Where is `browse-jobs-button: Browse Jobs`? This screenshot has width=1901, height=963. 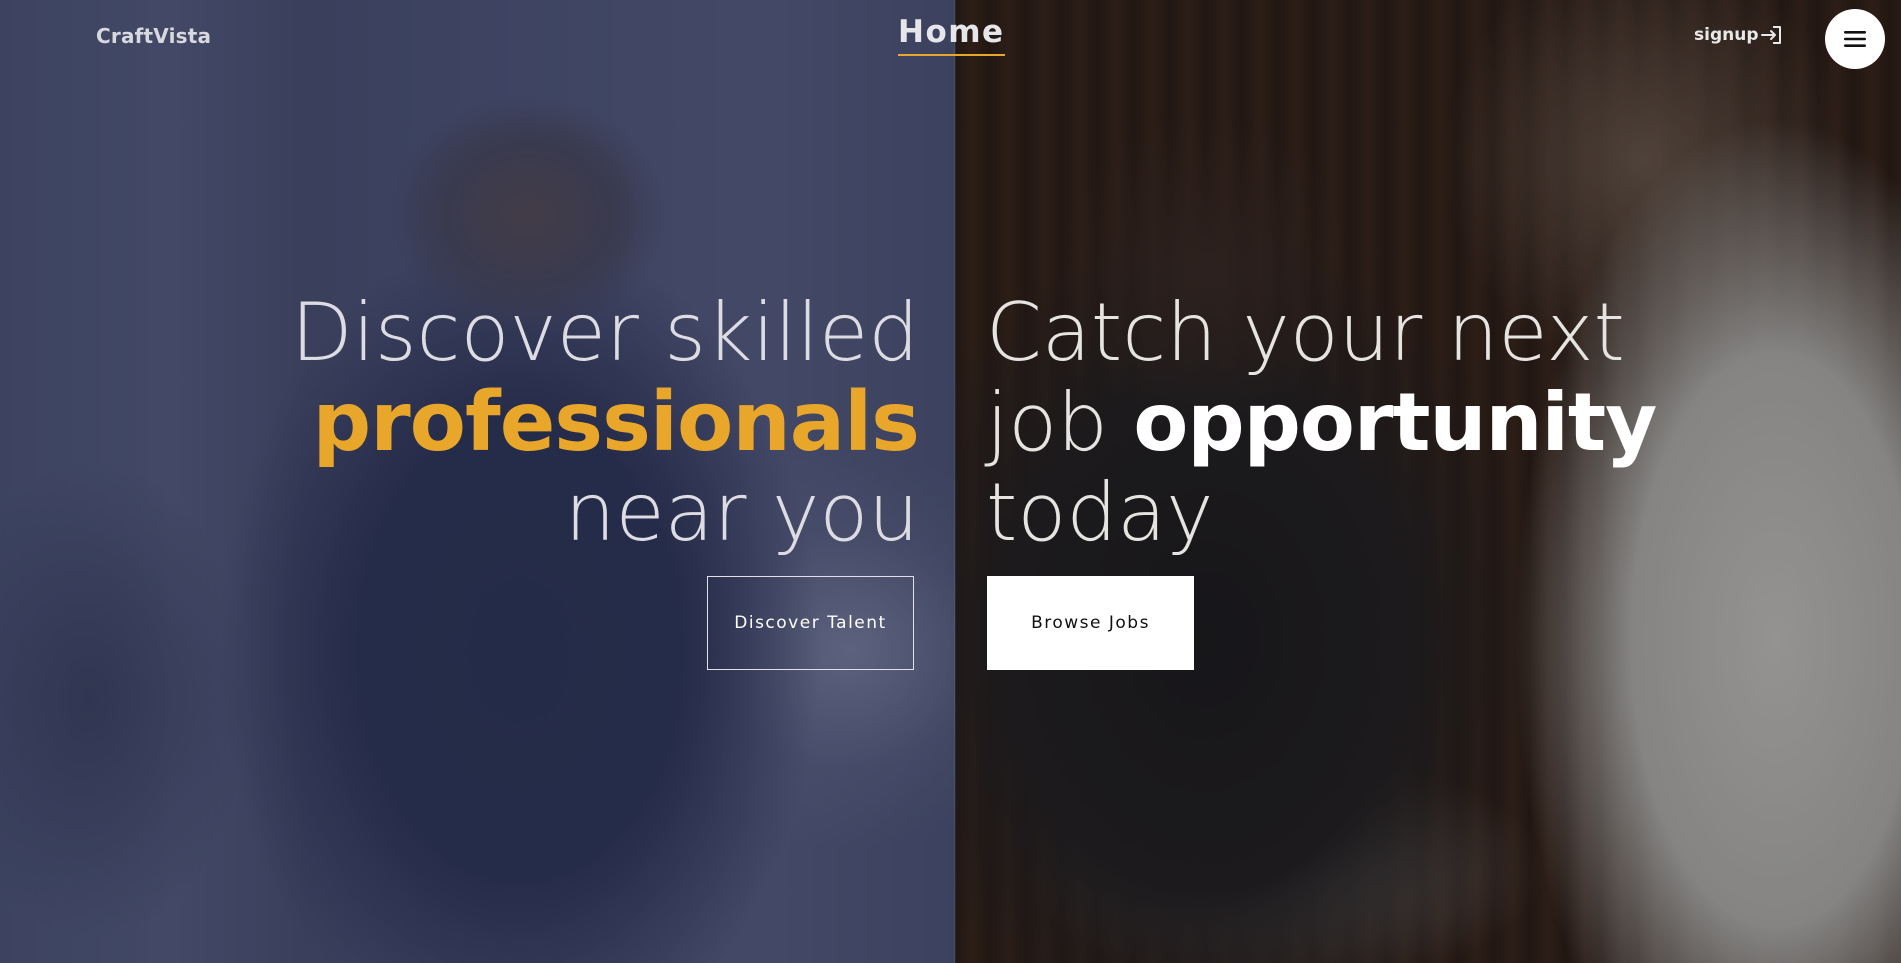
browse-jobs-button: Browse Jobs is located at coordinates (1090, 623).